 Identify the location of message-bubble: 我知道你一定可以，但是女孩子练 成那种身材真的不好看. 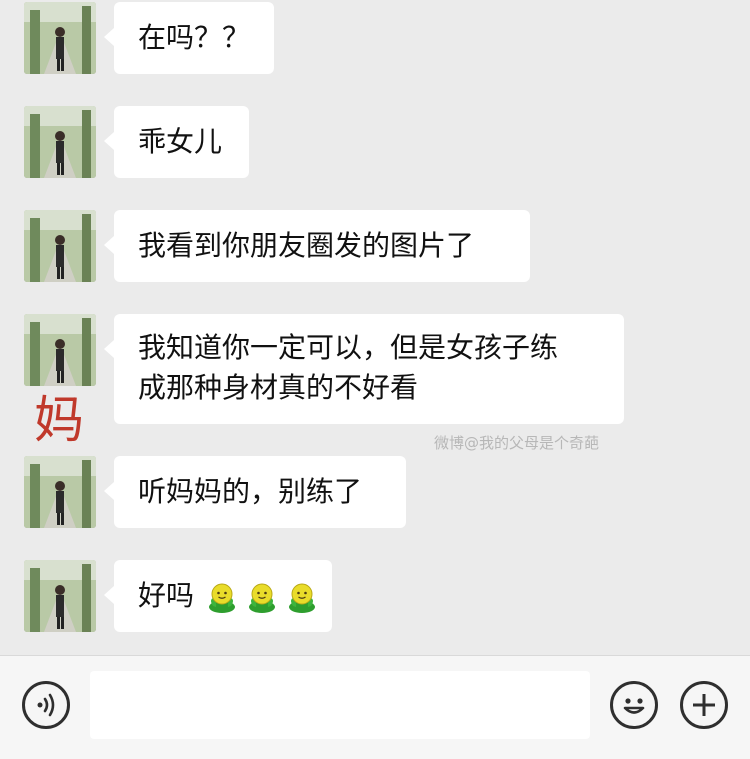
(364, 369).